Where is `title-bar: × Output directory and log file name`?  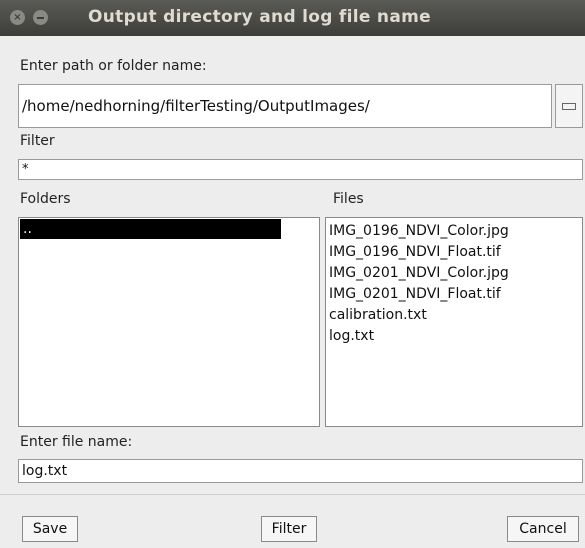
title-bar: × Output directory and log file name is located at coordinates (292, 18).